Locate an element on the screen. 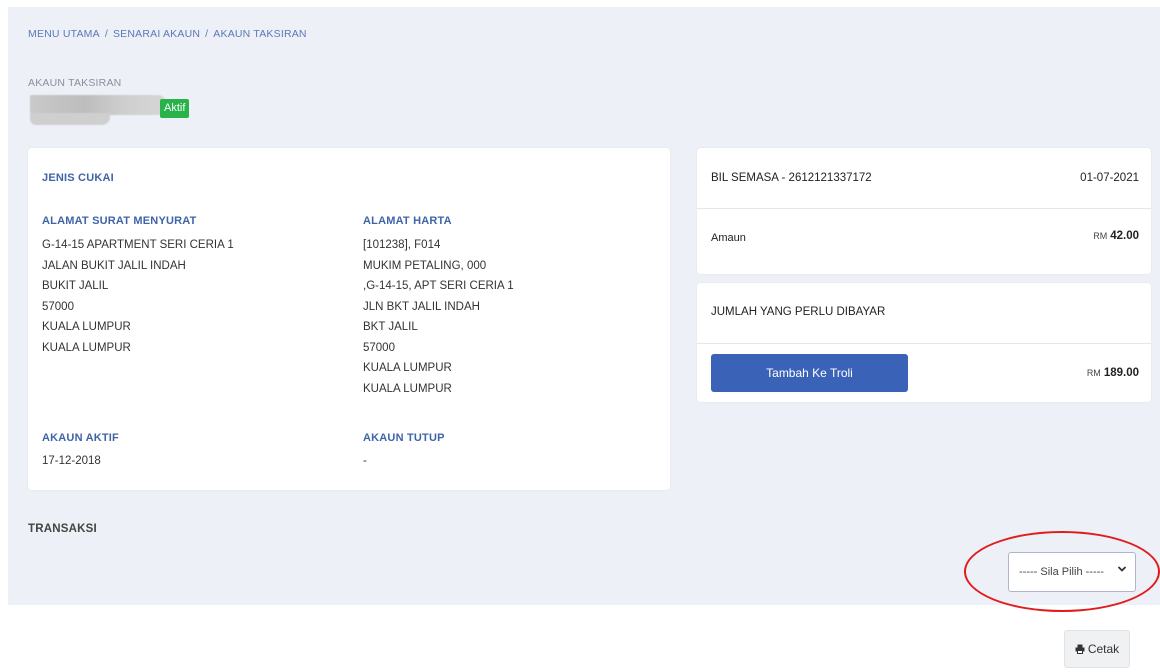 Image resolution: width=1160 pixels, height=672 pixels. redacted-account-number is located at coordinates (98, 110).